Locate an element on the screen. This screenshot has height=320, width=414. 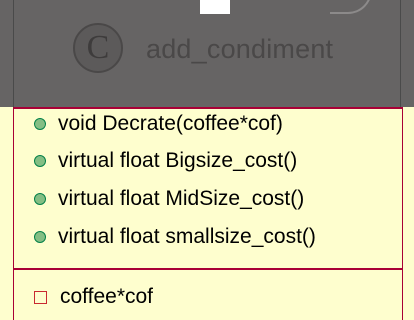
class-name: add_condiment is located at coordinates (240, 49).